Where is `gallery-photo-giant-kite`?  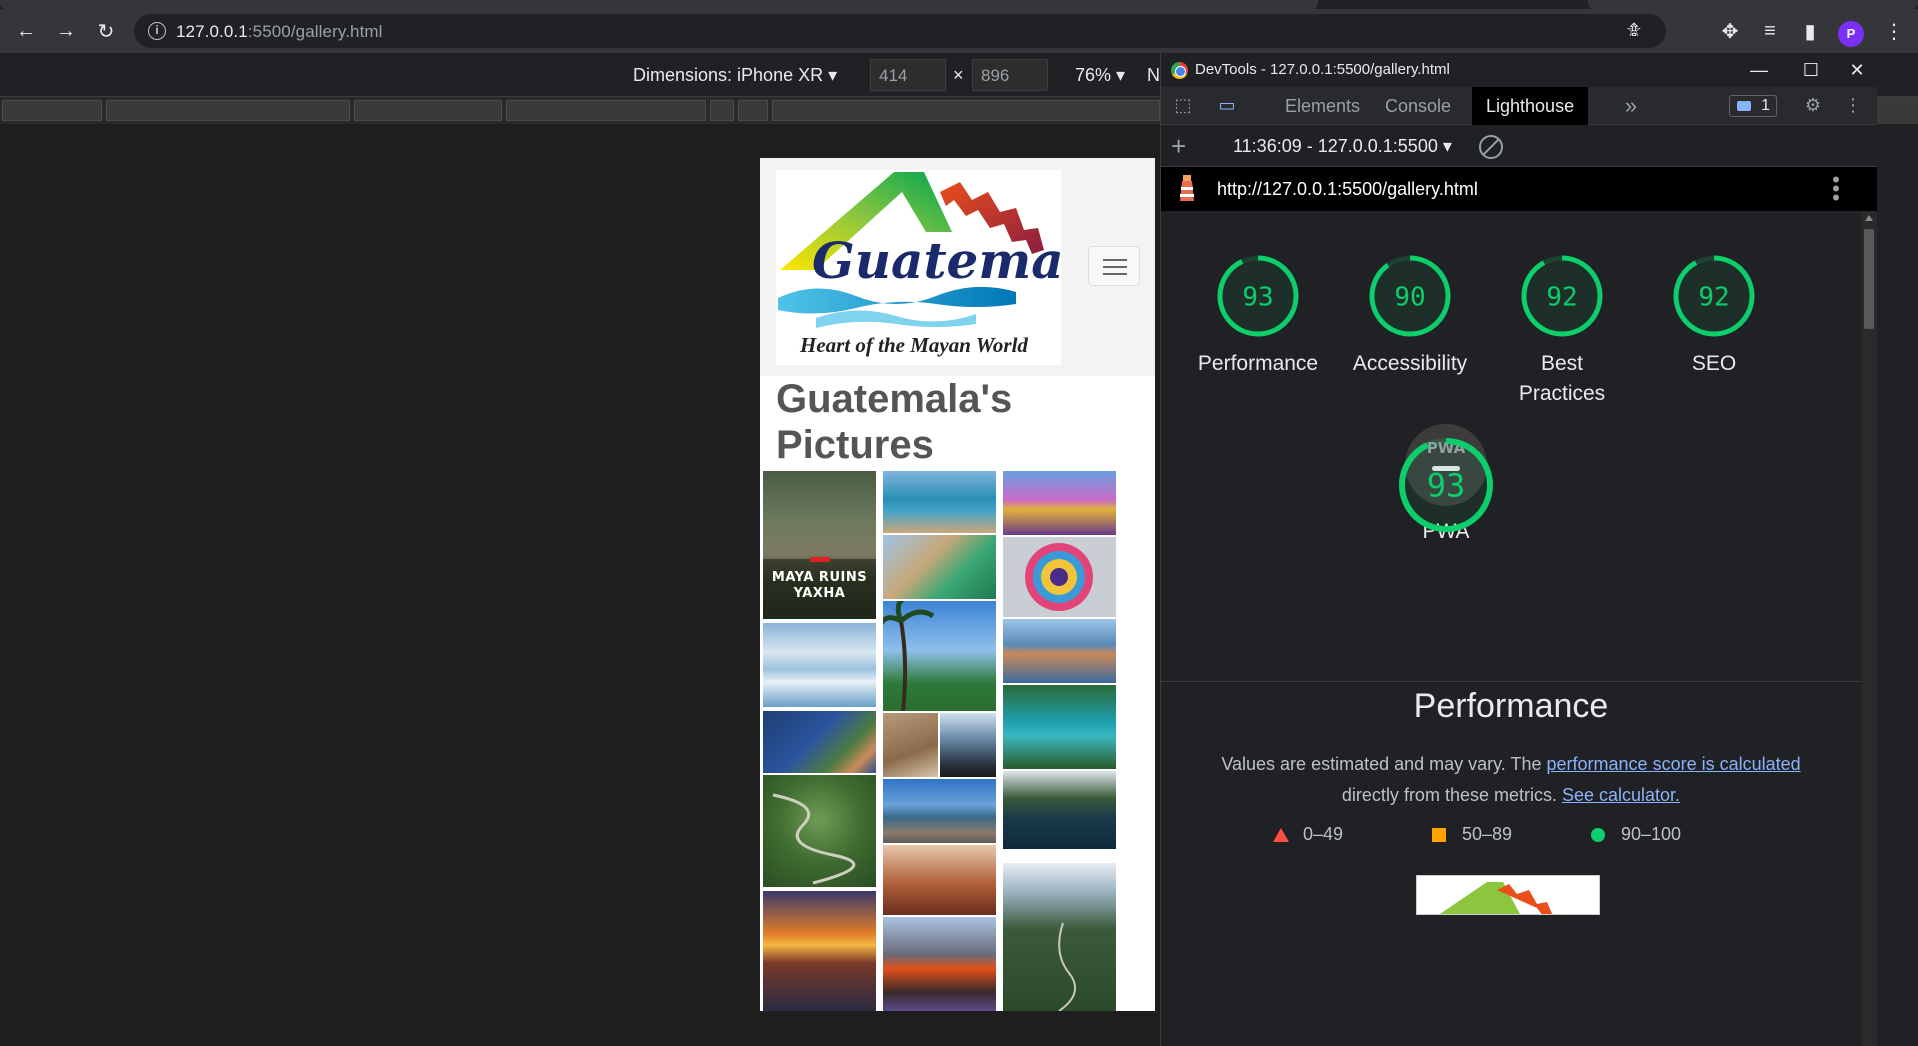 gallery-photo-giant-kite is located at coordinates (1059, 577).